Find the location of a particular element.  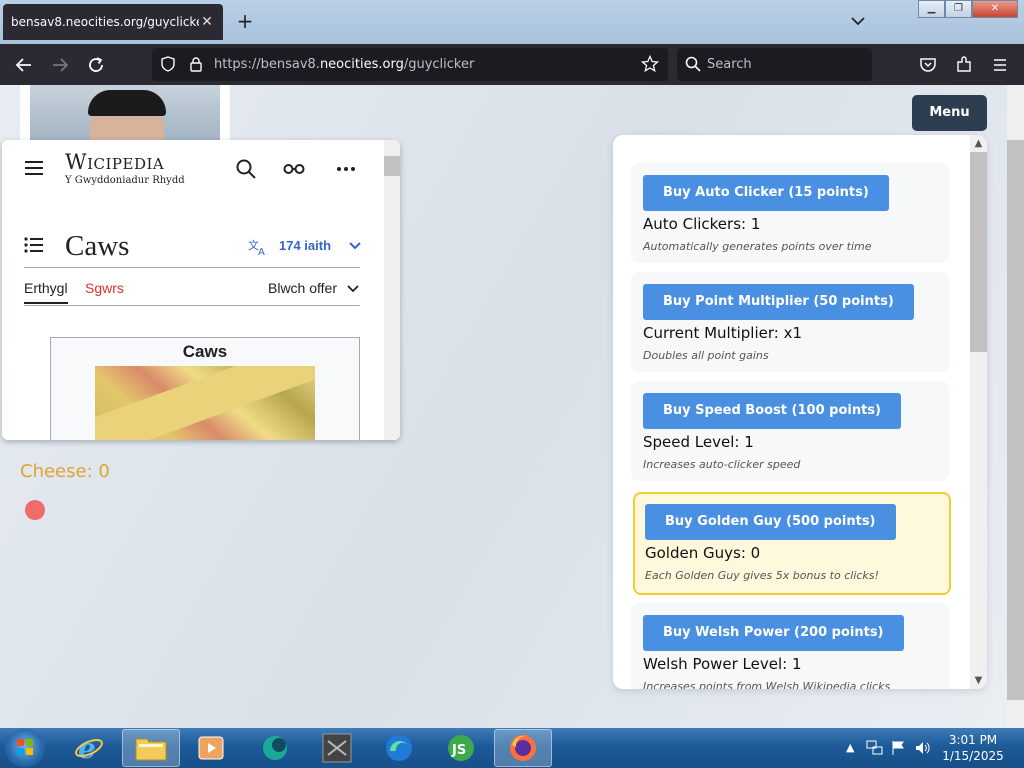

javascript-app-icon: JS is located at coordinates (461, 748).